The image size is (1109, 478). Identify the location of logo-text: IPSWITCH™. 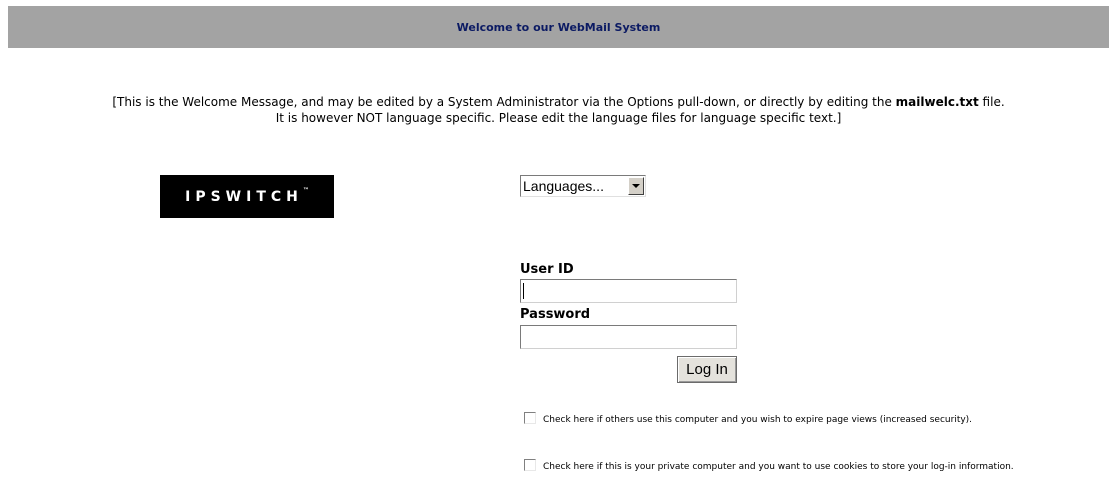
(247, 195).